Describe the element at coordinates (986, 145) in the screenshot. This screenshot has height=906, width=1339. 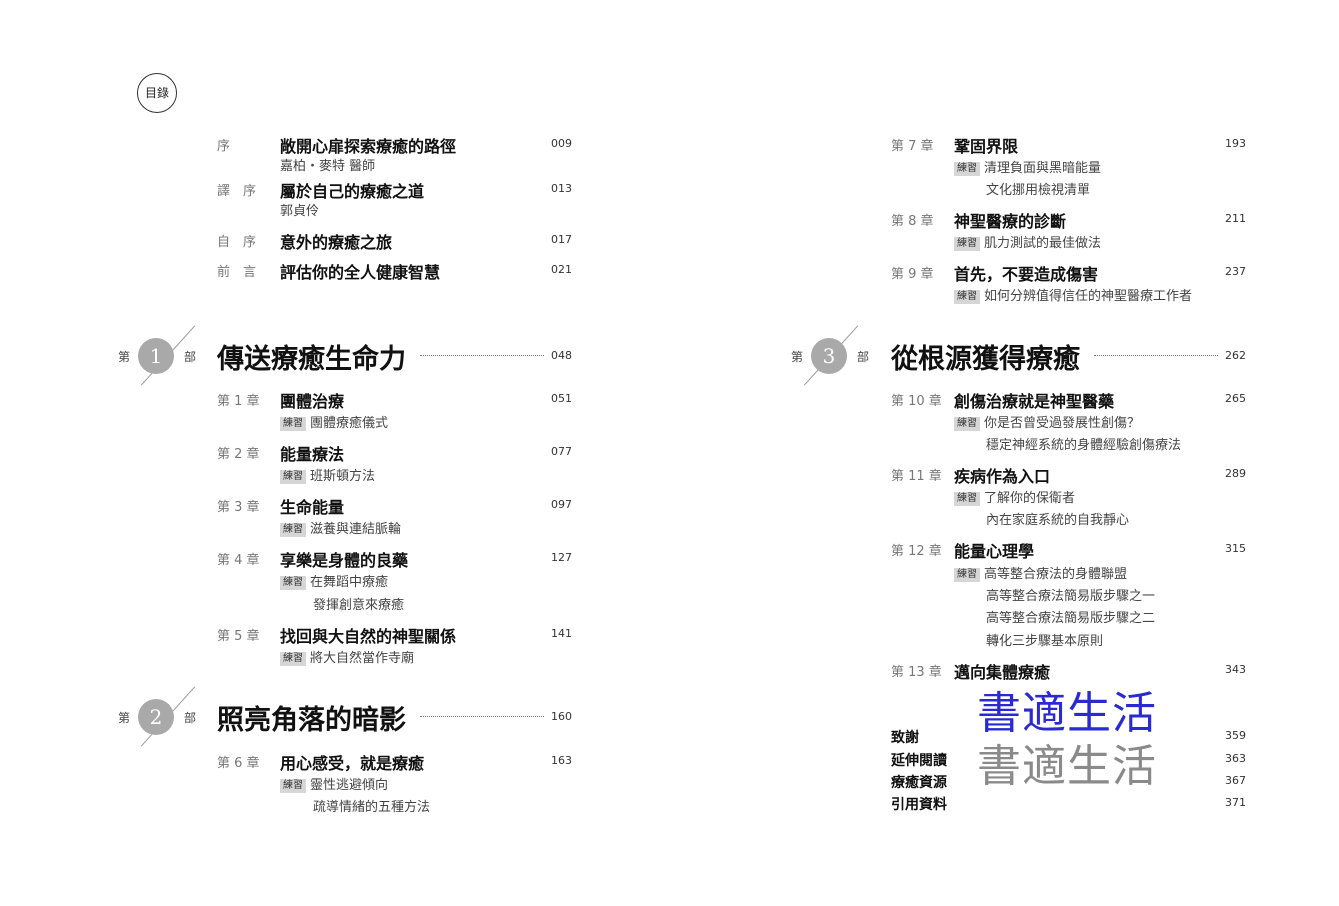
I see `chapter-title: 鞏固界限` at that location.